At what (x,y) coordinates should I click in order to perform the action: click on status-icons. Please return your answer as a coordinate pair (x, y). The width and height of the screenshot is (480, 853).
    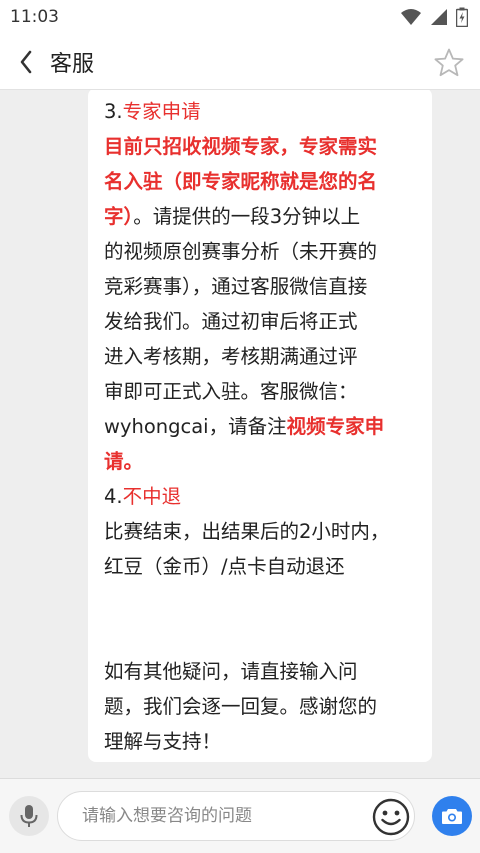
    Looking at the image, I should click on (434, 17).